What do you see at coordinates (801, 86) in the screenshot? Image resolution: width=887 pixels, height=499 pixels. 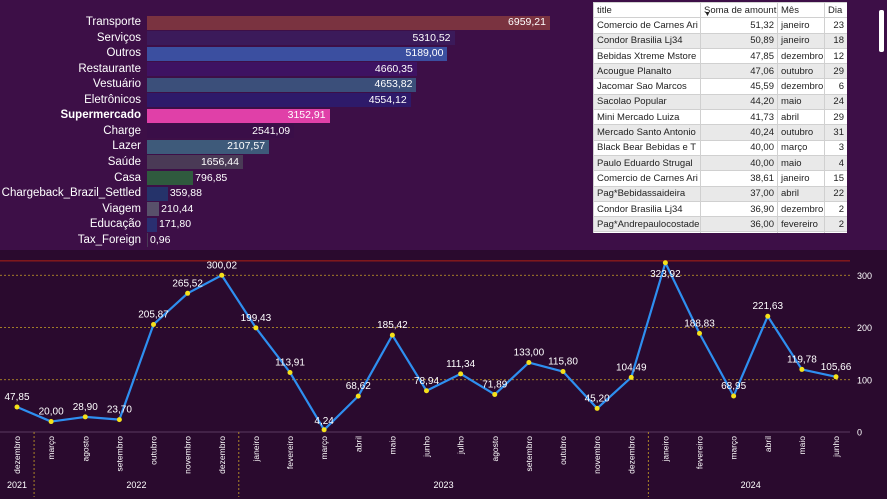 I see `cell-month: dezembro` at bounding box center [801, 86].